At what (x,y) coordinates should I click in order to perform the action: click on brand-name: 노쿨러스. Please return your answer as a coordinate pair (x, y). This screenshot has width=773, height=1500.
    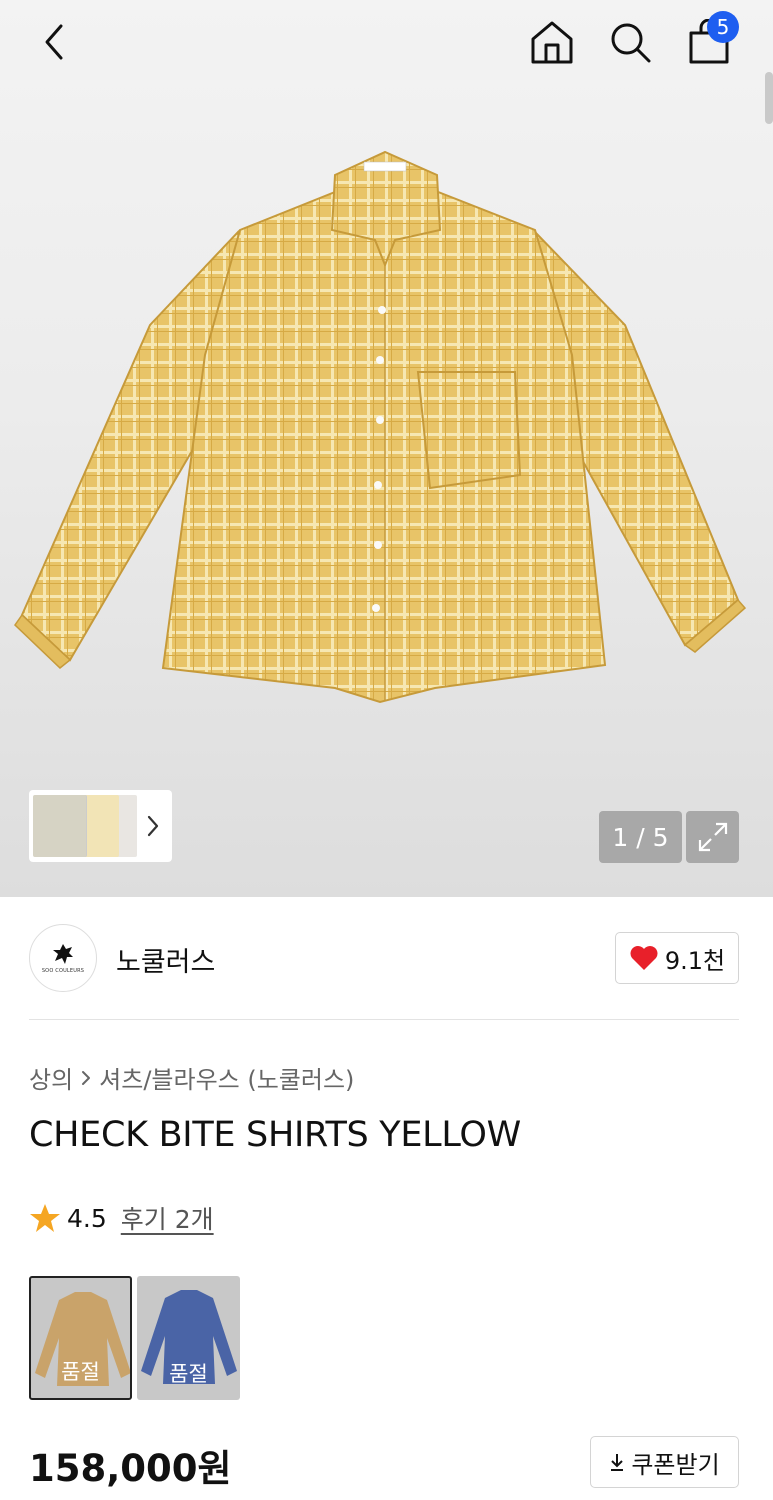
    Looking at the image, I should click on (165, 959).